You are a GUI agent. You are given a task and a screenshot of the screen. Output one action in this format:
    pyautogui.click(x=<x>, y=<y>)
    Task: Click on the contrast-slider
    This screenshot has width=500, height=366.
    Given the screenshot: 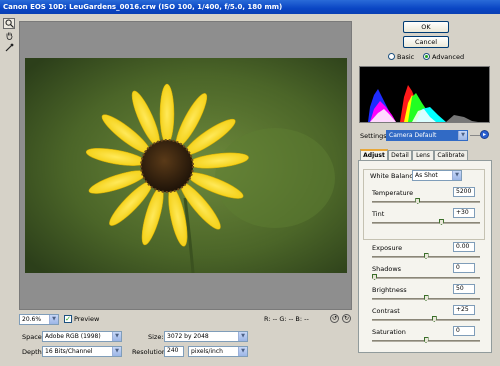 What is the action you would take?
    pyautogui.click(x=426, y=320)
    